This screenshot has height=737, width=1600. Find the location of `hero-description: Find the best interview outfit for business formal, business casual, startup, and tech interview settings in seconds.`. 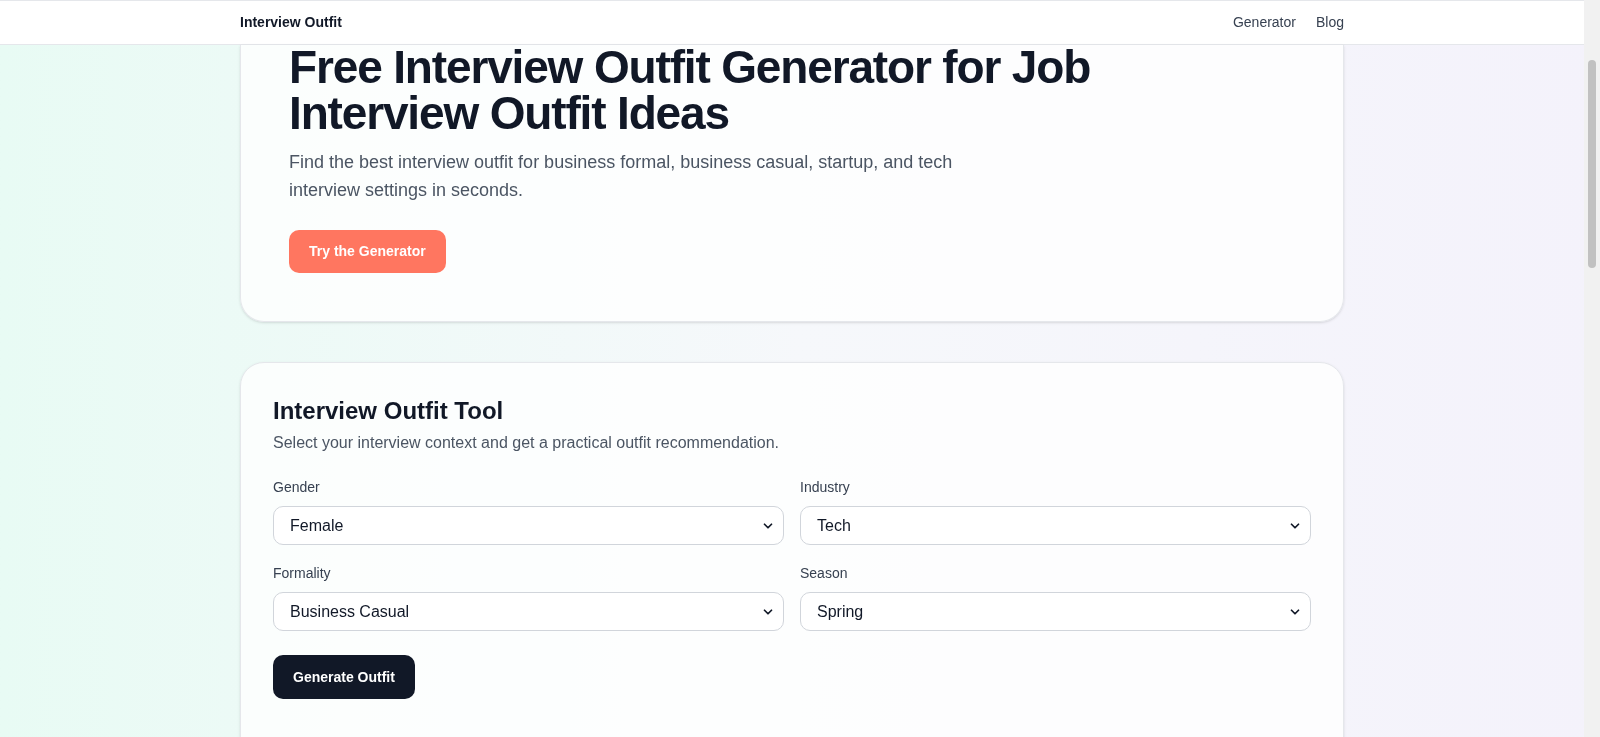

hero-description: Find the best interview outfit for business formal, business casual, startup, and tech interview settings in seconds. is located at coordinates (621, 176).